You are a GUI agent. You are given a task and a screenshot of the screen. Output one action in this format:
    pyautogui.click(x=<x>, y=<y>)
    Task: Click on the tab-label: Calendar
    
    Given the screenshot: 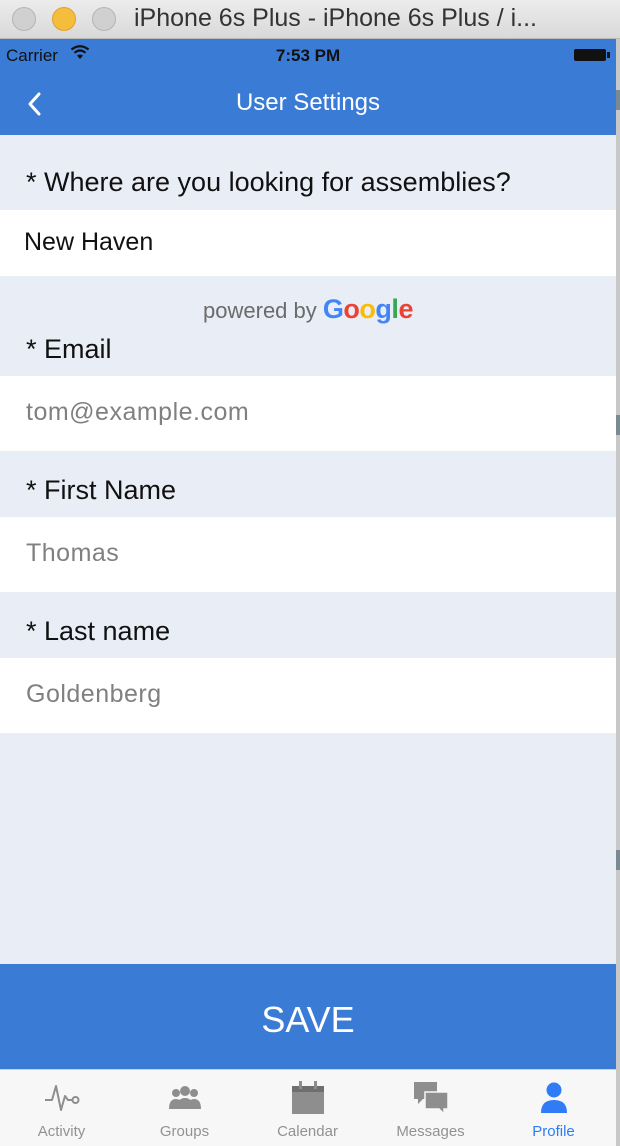 What is the action you would take?
    pyautogui.click(x=307, y=1131)
    